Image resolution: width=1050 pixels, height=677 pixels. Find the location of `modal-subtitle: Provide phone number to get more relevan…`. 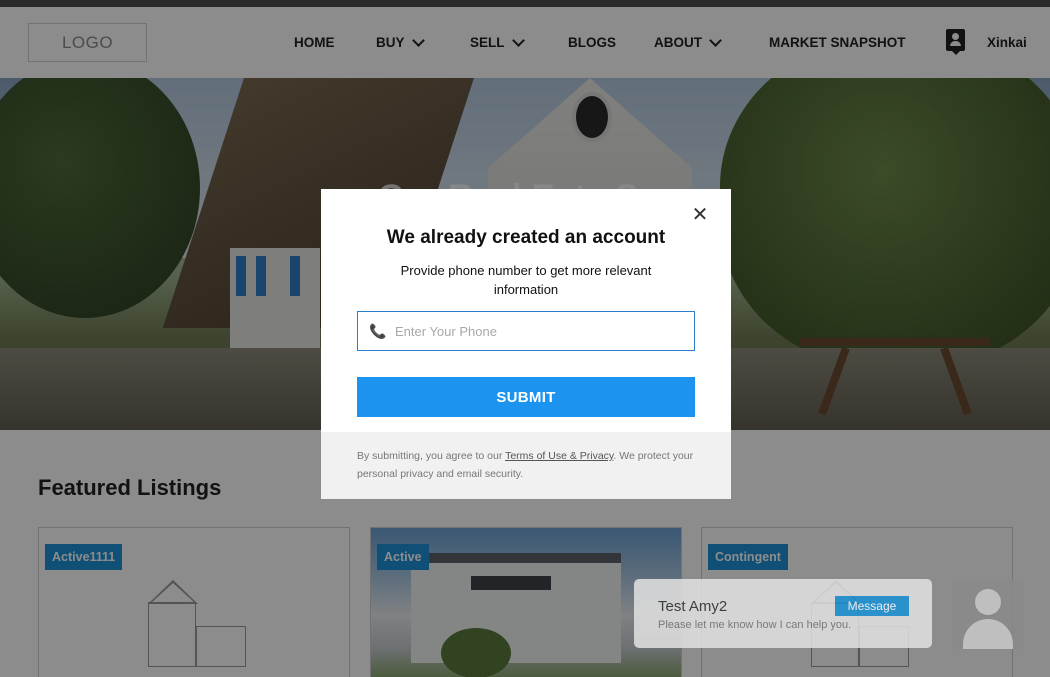

modal-subtitle: Provide phone number to get more relevan… is located at coordinates (526, 280).